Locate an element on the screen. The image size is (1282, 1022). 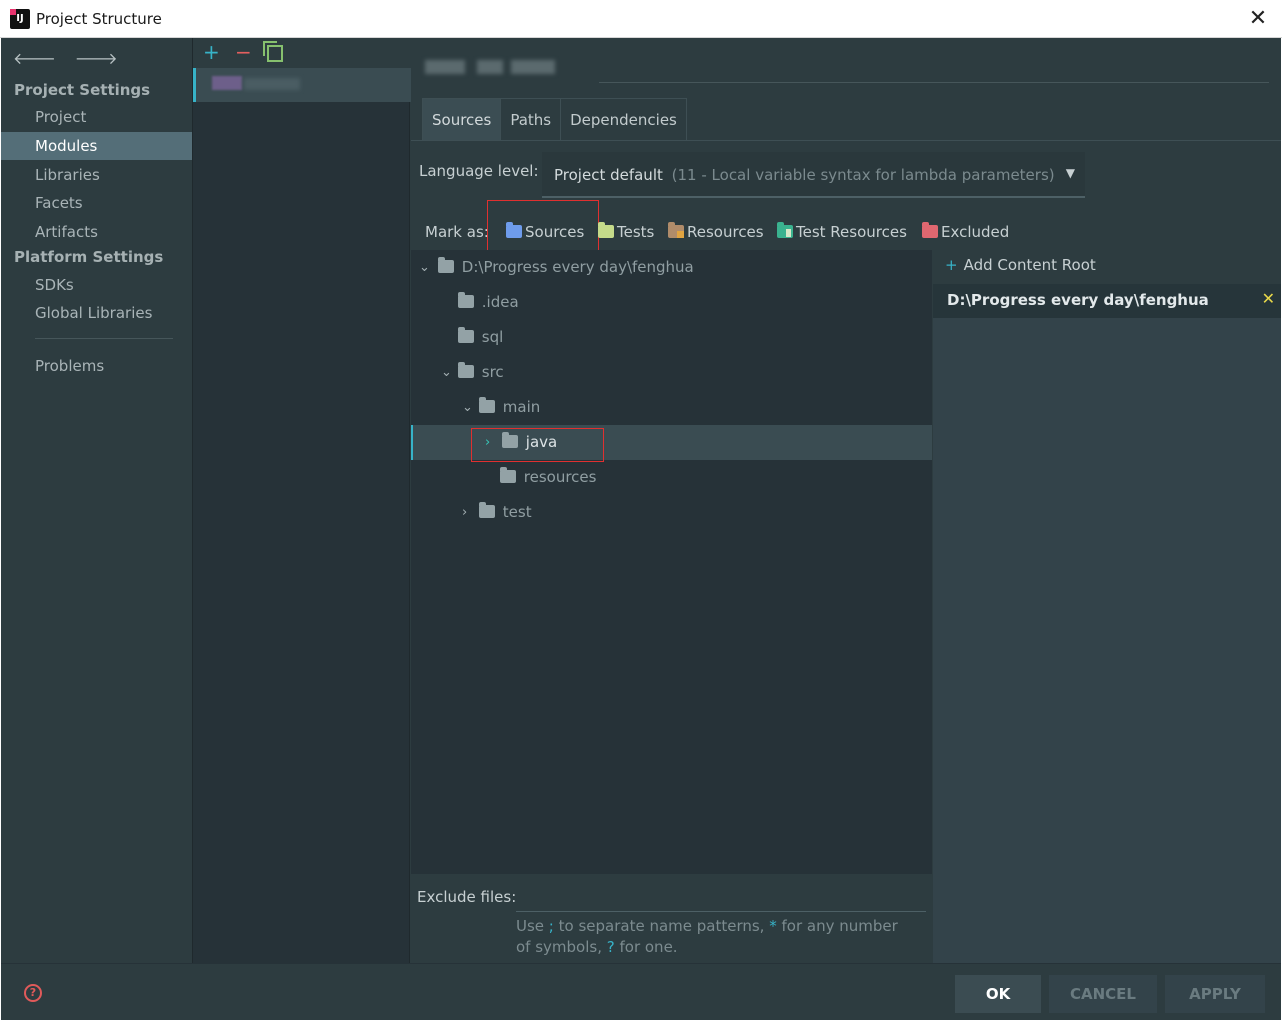
remove-module-icon: − is located at coordinates (243, 52).